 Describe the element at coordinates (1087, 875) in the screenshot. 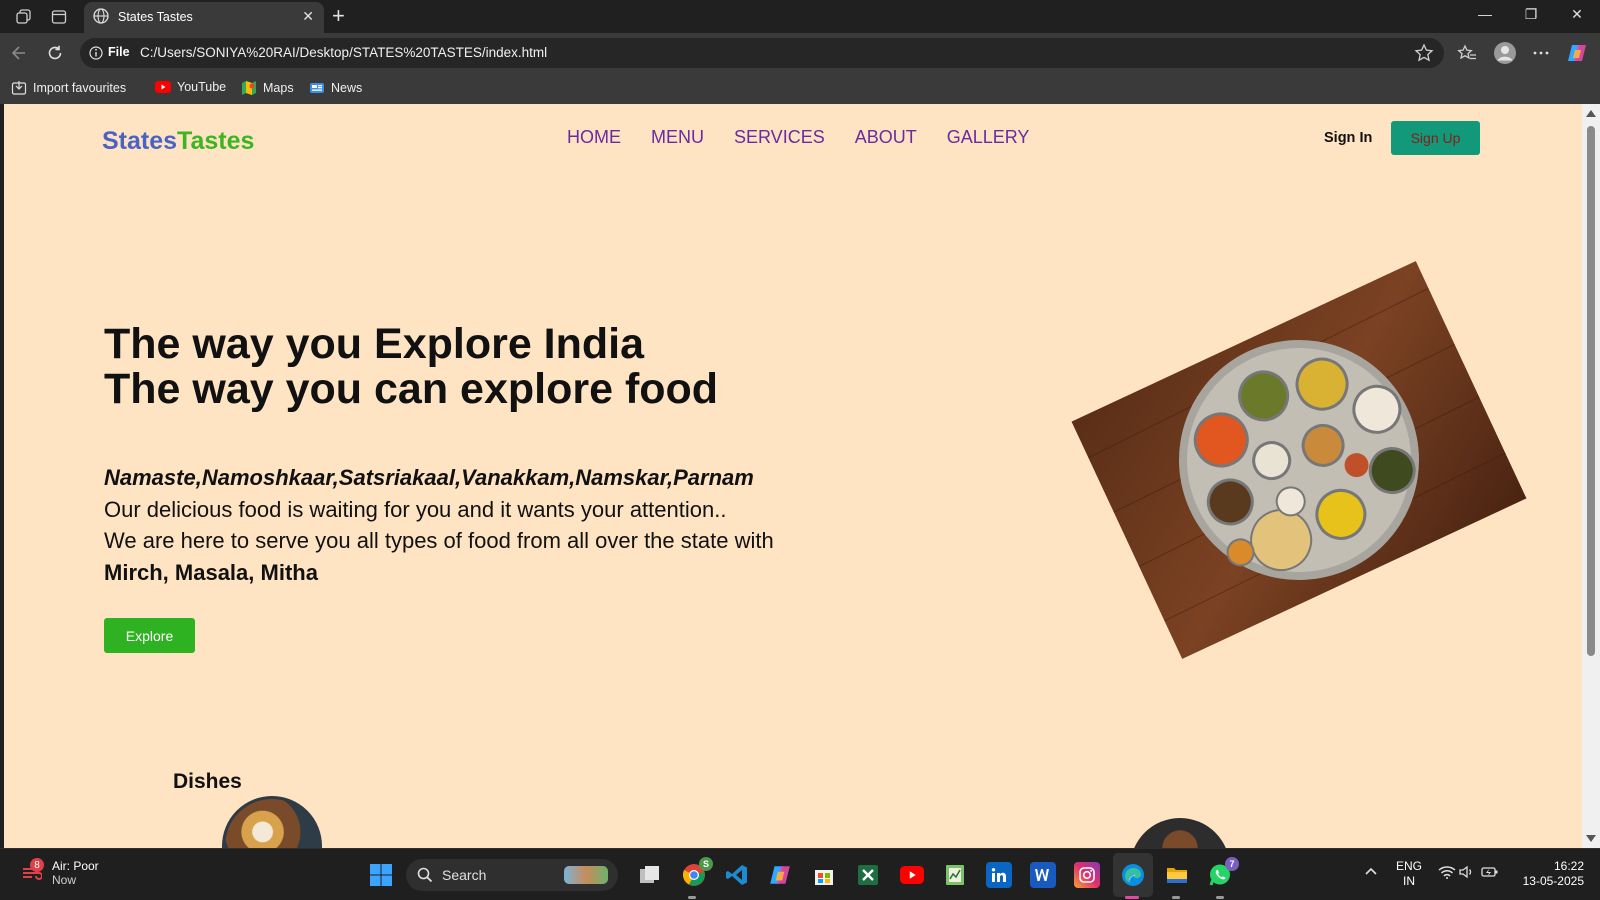

I see `instagram-icon` at that location.